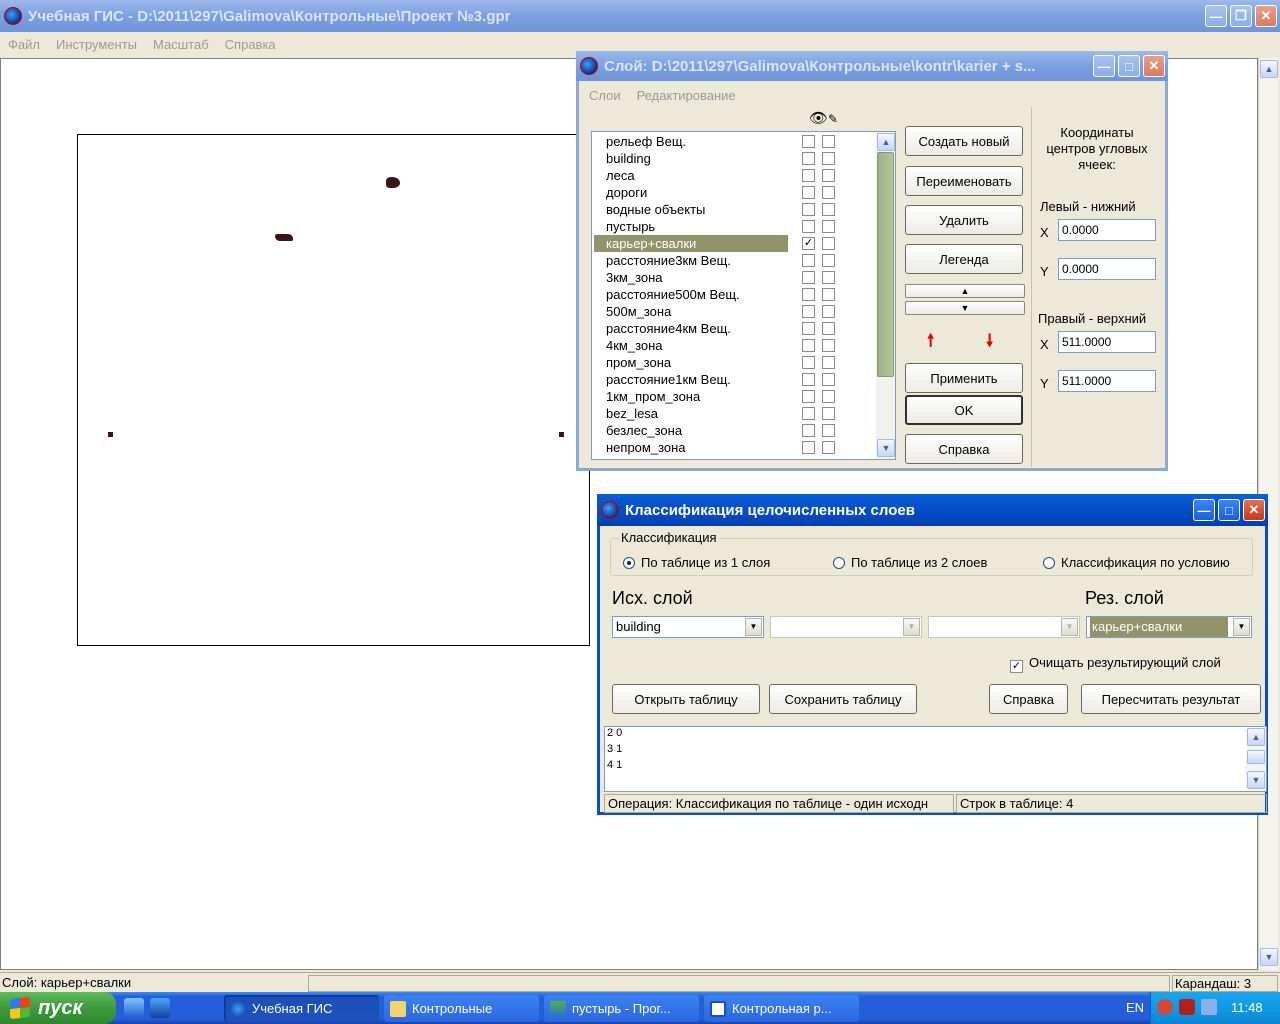  Describe the element at coordinates (964, 220) in the screenshot. I see `delete-layer-button: Удалить` at that location.